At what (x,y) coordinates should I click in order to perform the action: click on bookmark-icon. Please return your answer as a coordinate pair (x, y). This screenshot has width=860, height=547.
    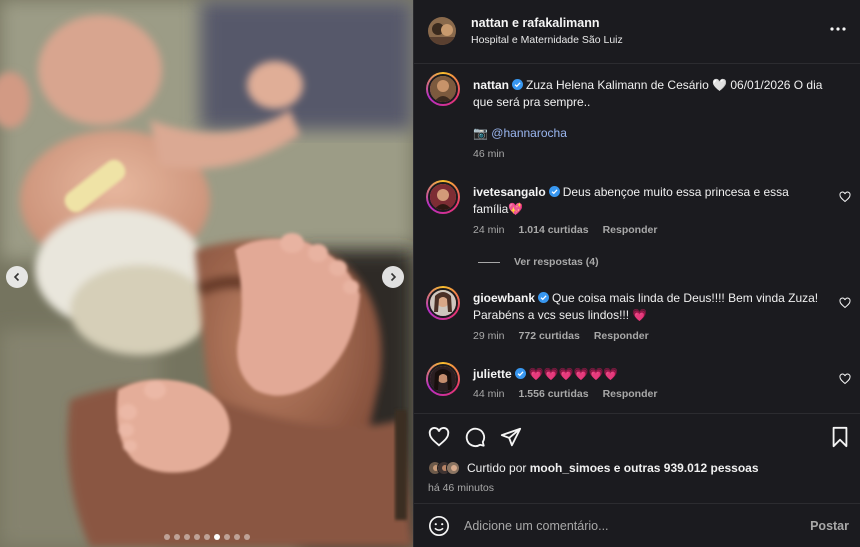
    Looking at the image, I should click on (840, 437).